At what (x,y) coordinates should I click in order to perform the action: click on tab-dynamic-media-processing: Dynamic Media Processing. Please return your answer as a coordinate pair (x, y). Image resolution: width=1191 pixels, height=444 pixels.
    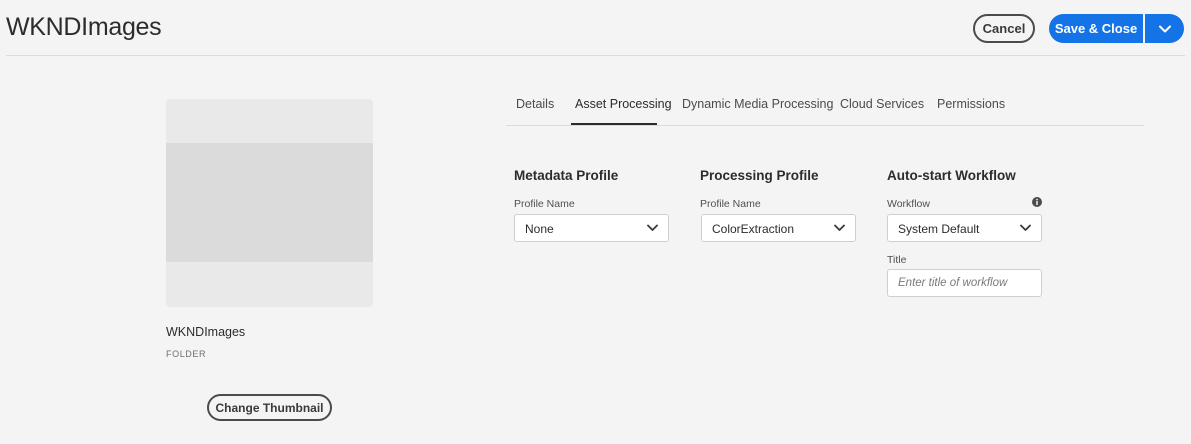
    Looking at the image, I should click on (757, 104).